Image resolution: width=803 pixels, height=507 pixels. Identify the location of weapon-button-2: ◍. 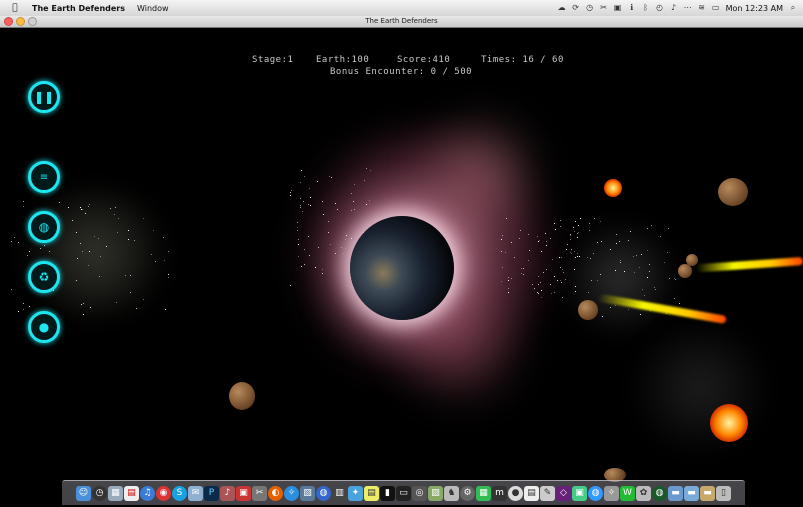
(44, 227).